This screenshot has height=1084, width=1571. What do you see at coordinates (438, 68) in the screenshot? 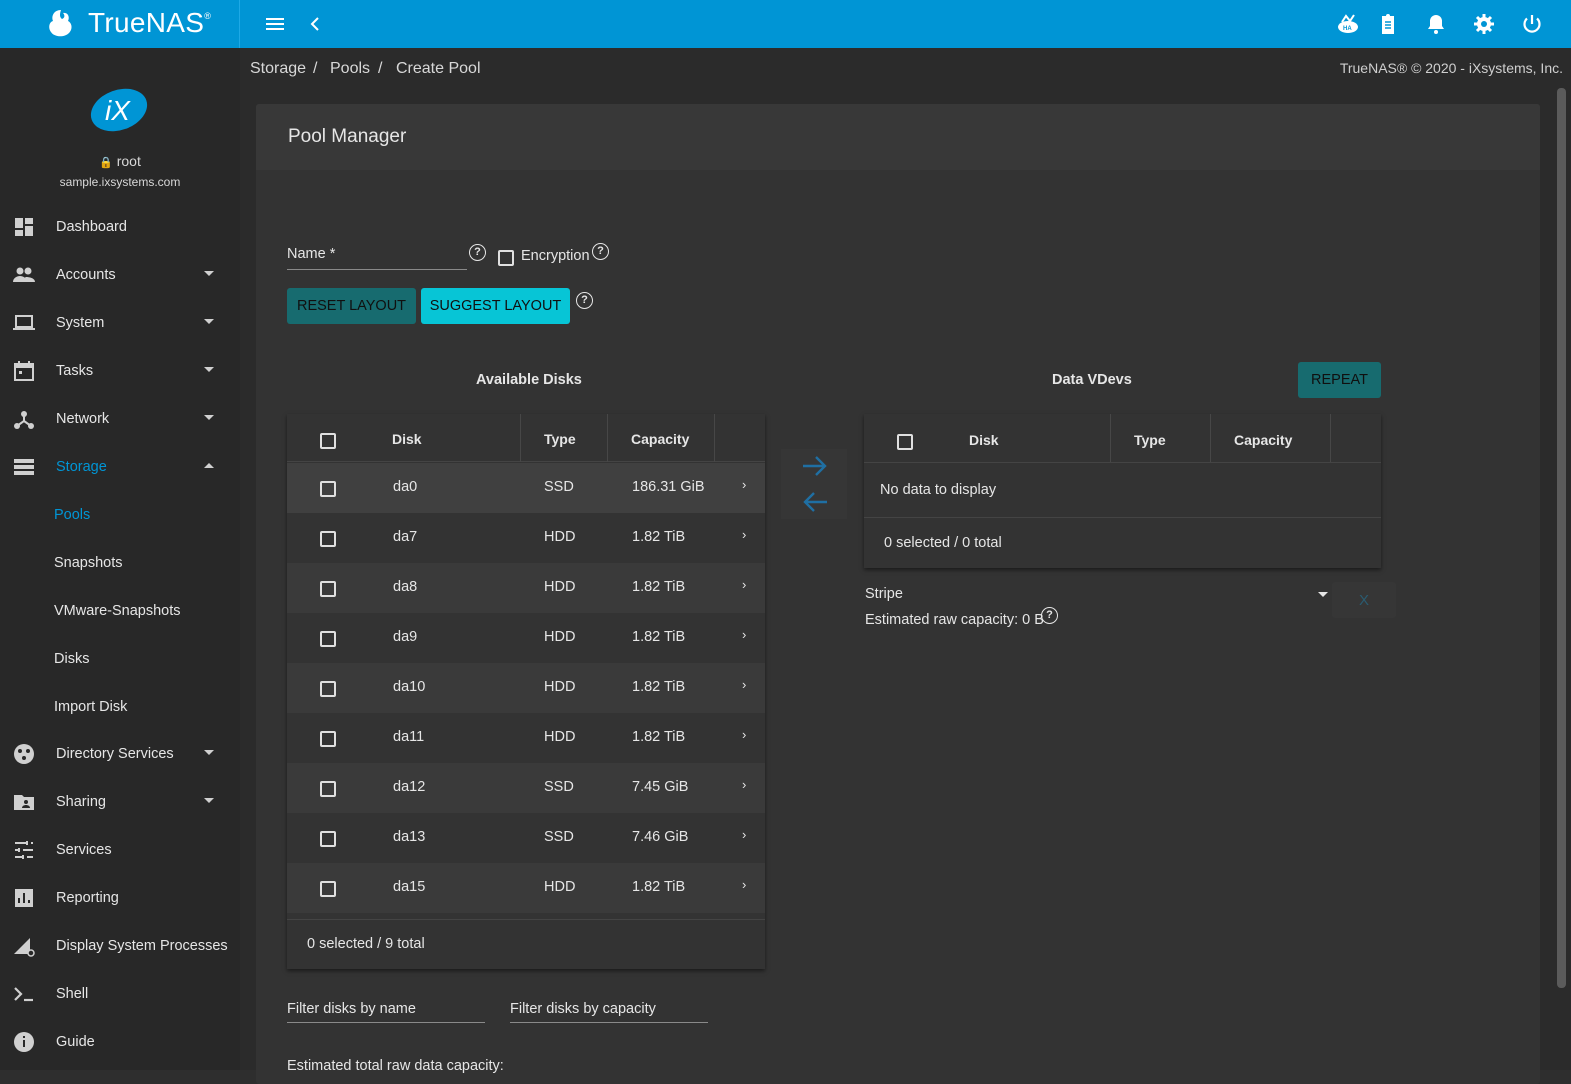
I see `breadcrumb-create-pool: Create Pool` at bounding box center [438, 68].